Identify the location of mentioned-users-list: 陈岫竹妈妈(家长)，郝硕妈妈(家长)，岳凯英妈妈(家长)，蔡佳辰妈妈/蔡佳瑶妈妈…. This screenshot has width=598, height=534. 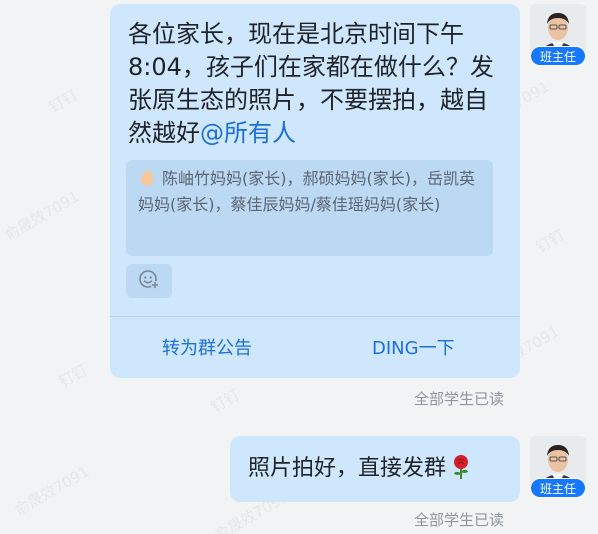
(309, 208).